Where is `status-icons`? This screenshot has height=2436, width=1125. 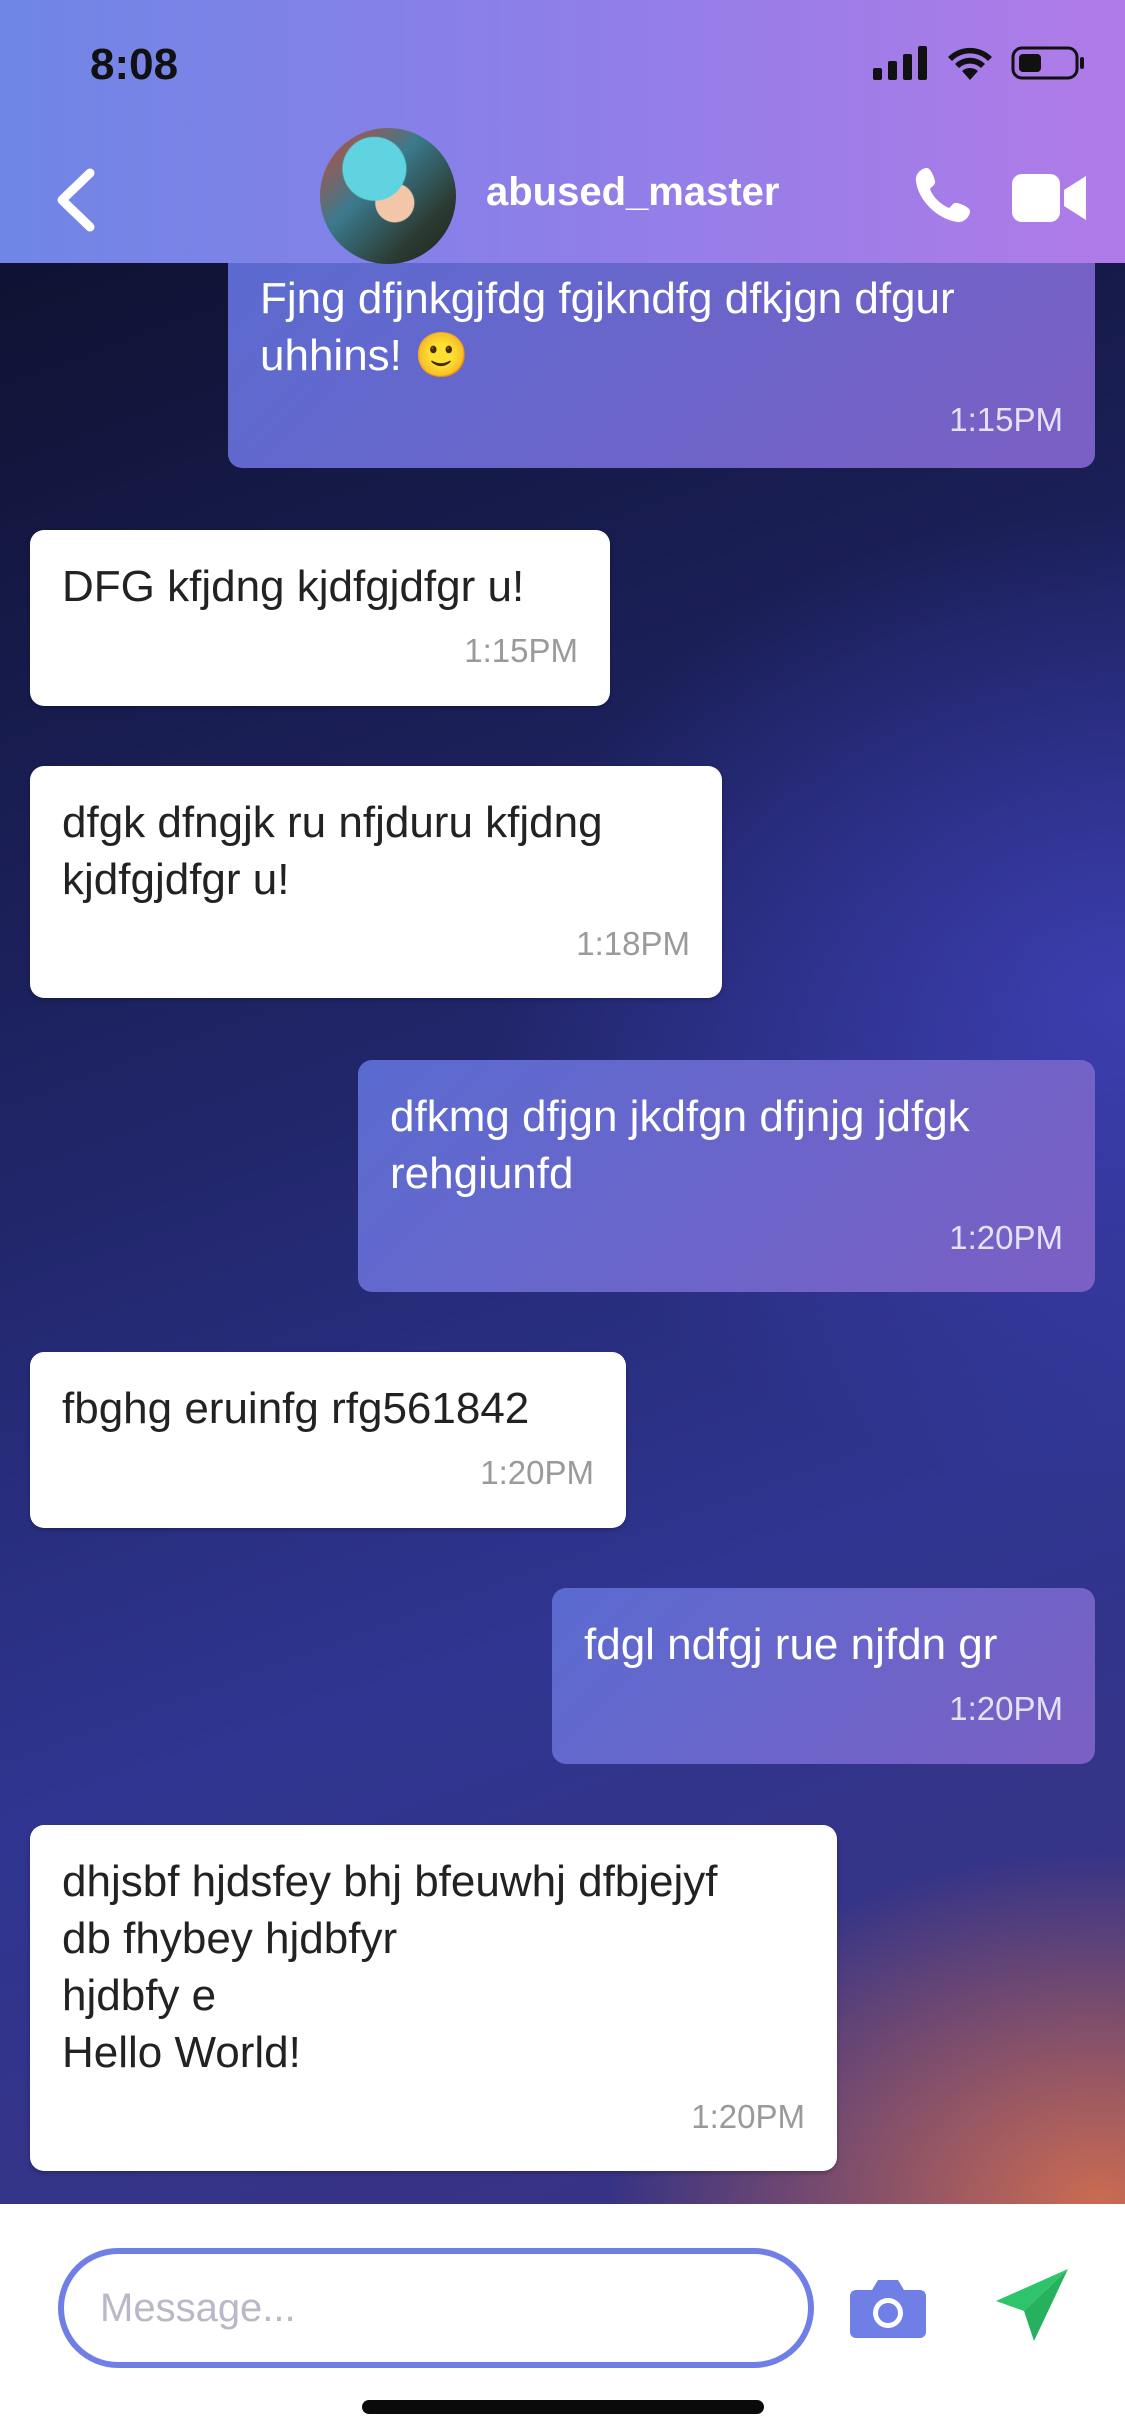
status-icons is located at coordinates (979, 63).